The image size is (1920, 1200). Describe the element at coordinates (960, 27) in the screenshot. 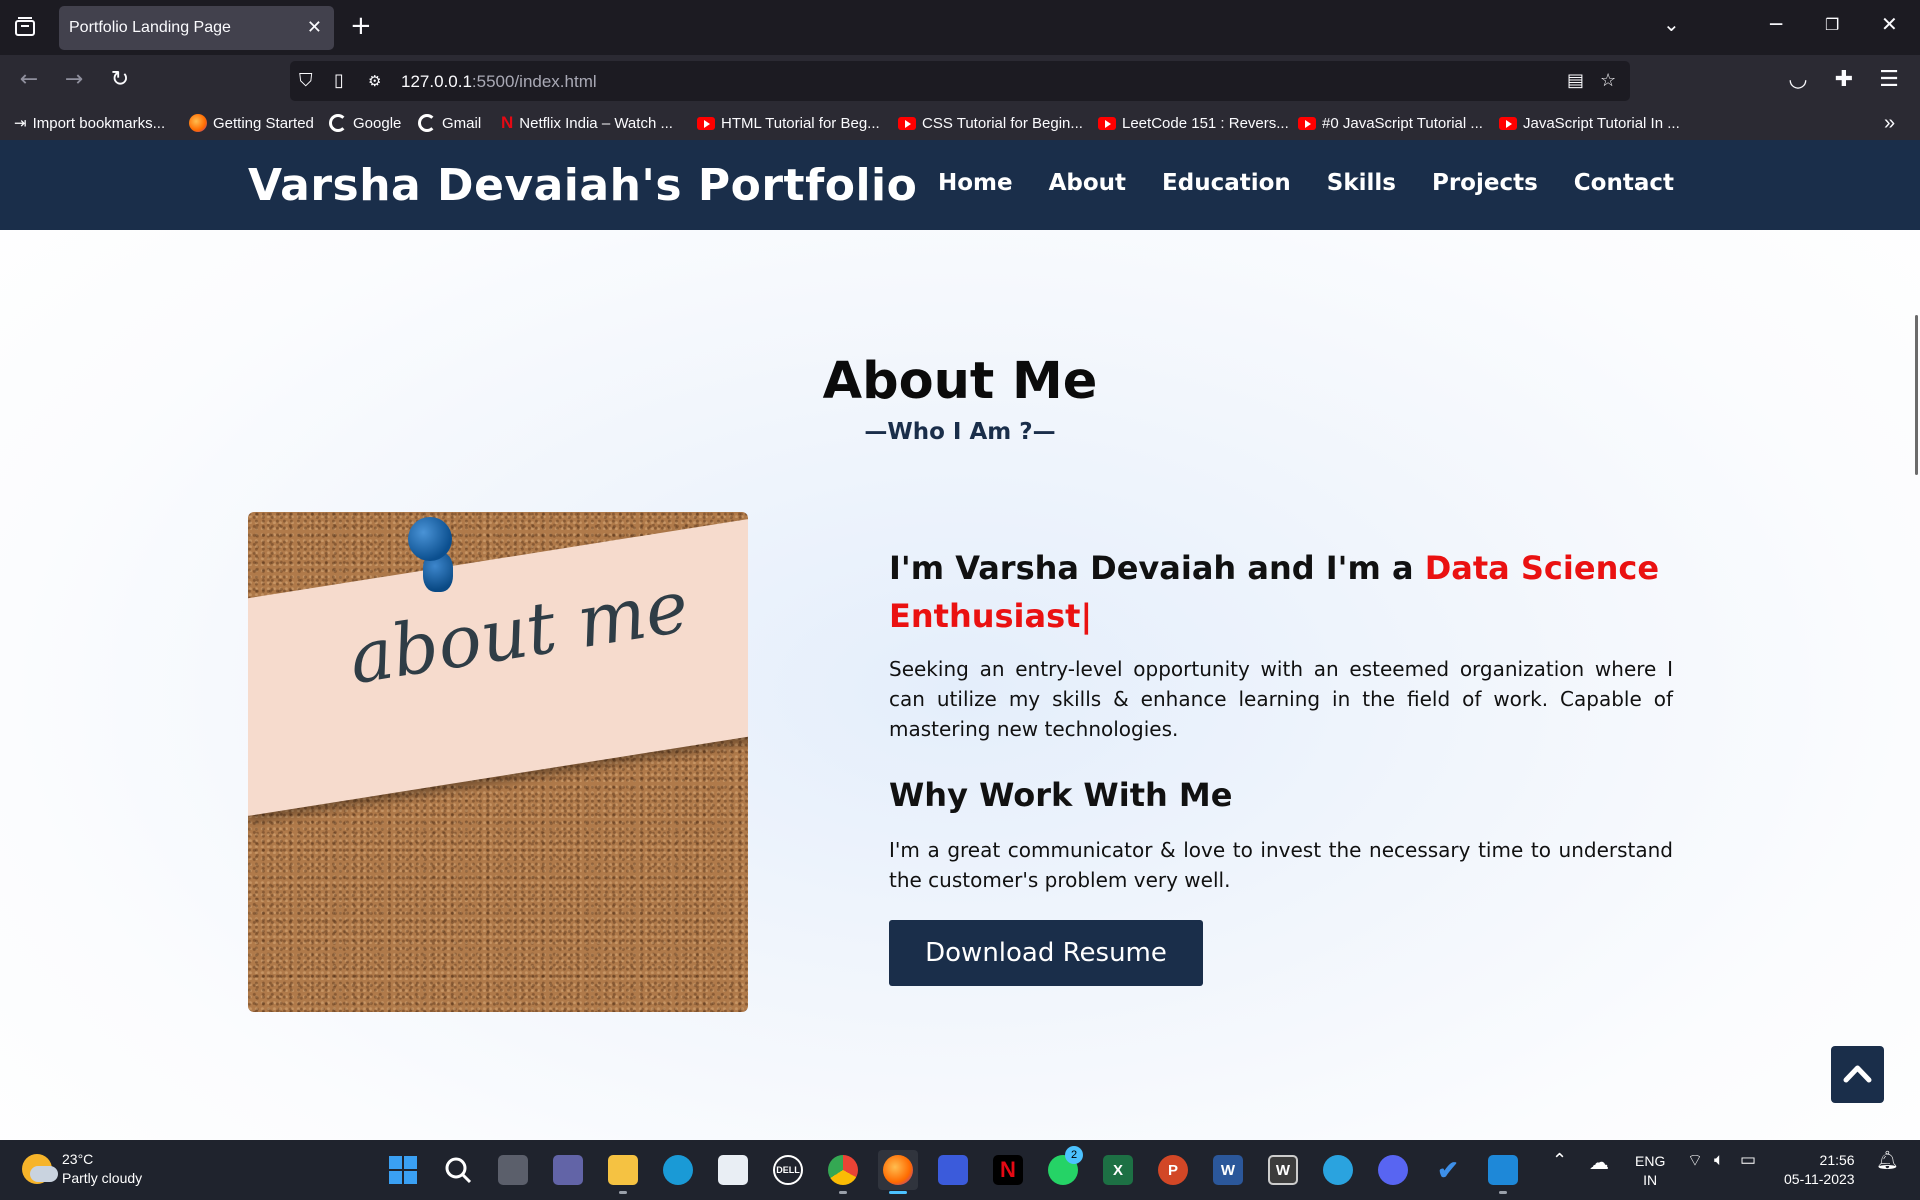

I see `browser-tab-bar: Portfolio Landing Page ✕ + ⌄ ─ ❐ ✕` at that location.